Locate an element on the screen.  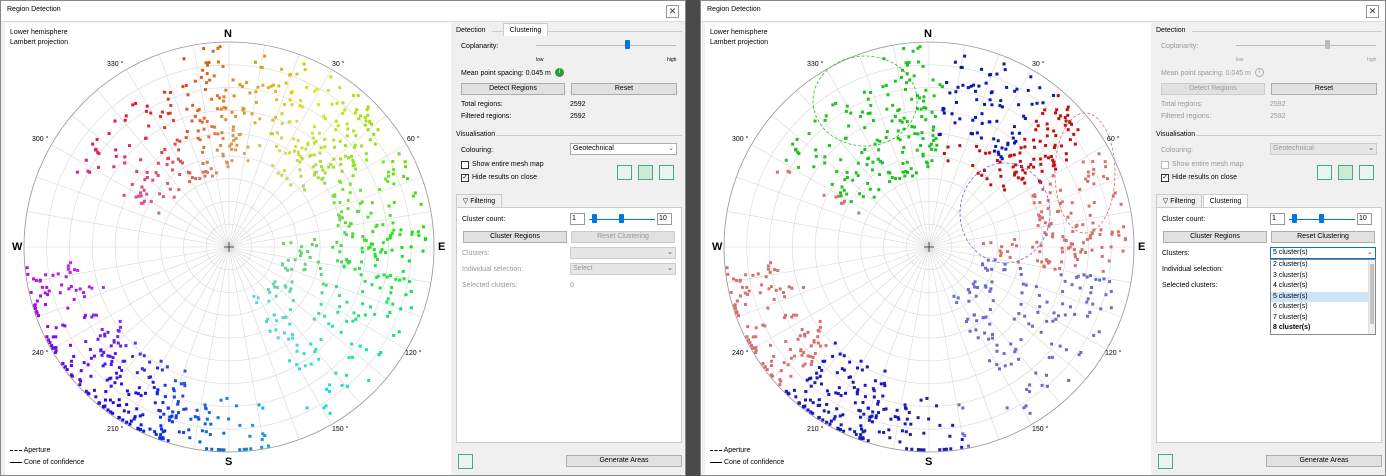
dropdown-option: 2 cluster(s) is located at coordinates (1323, 265).